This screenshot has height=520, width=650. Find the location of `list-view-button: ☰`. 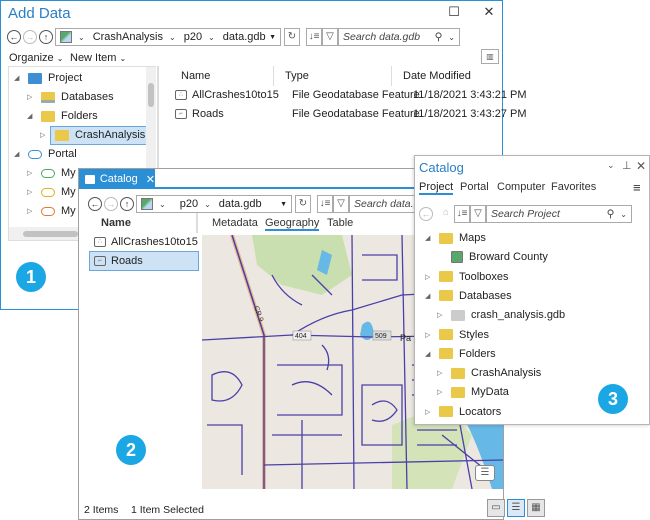

list-view-button: ☰ is located at coordinates (516, 508).